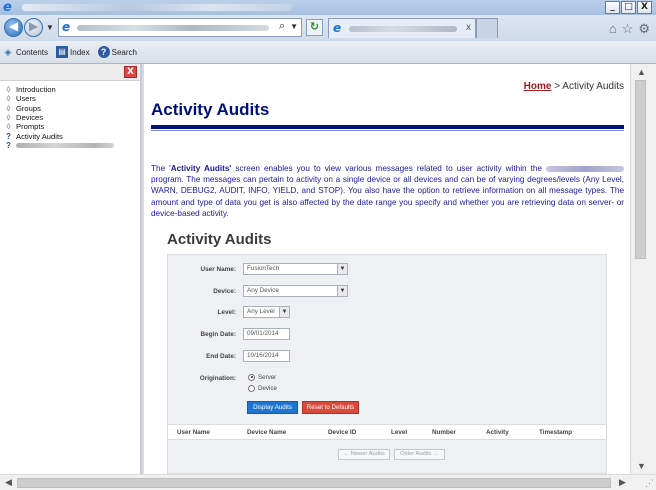 The image size is (656, 490). What do you see at coordinates (468, 27) in the screenshot?
I see `close-tab-icon: x` at bounding box center [468, 27].